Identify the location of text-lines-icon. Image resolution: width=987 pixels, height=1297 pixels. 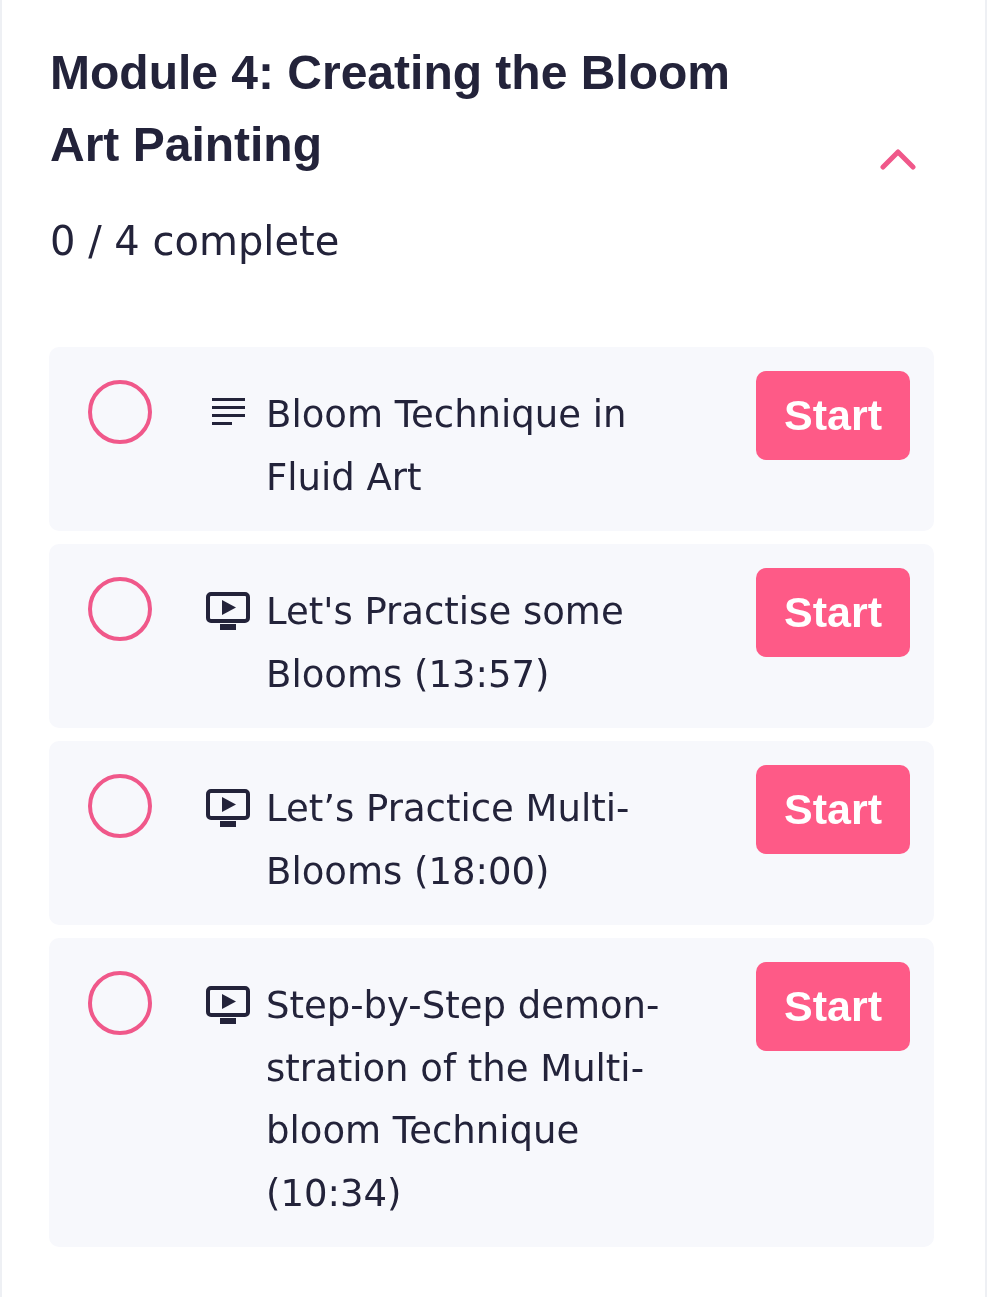
(228, 411).